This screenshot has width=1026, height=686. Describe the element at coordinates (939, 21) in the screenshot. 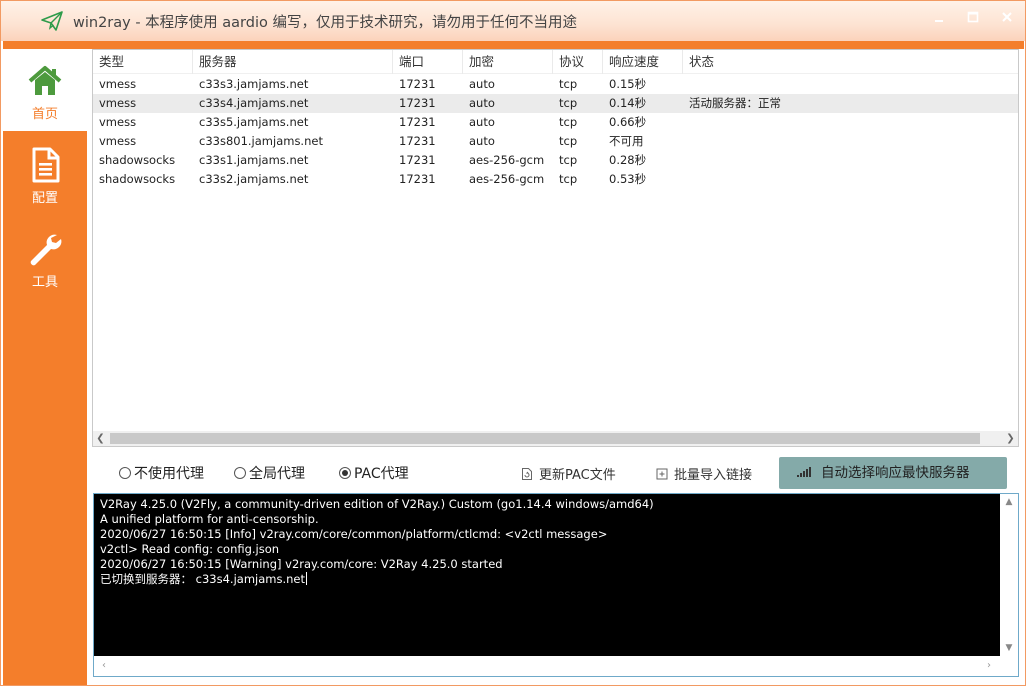

I see `minimize-icon` at that location.